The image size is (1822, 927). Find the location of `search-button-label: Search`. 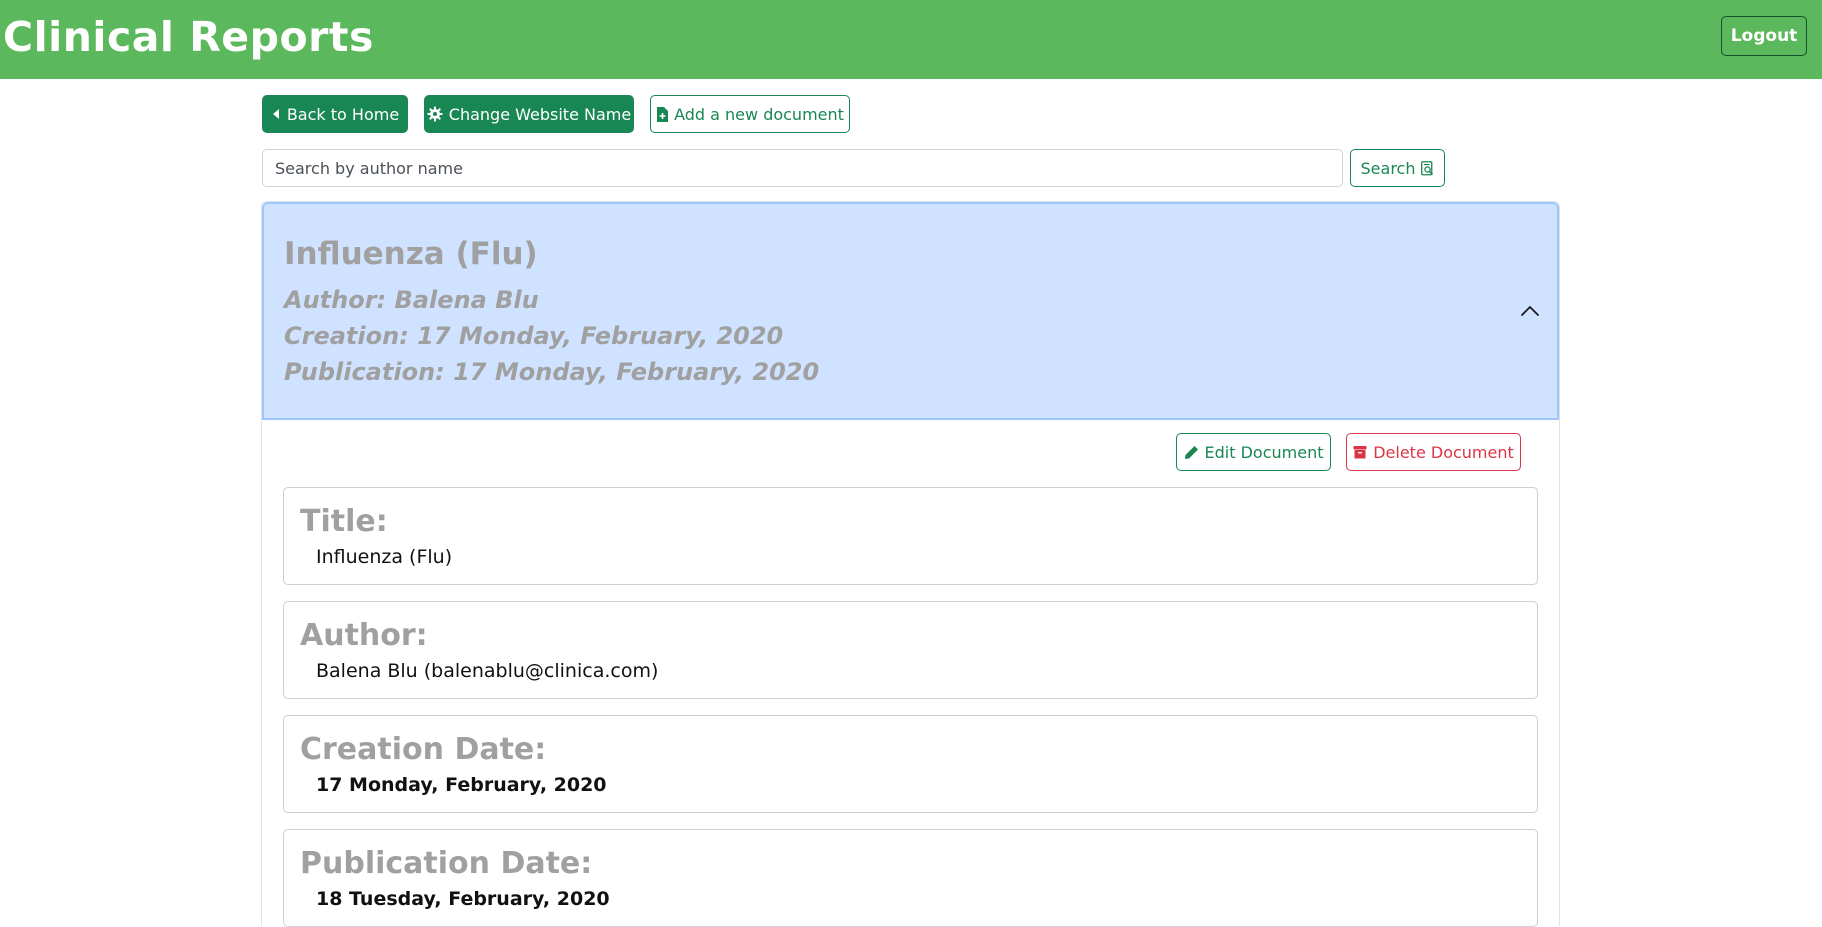

search-button-label: Search is located at coordinates (1388, 168).